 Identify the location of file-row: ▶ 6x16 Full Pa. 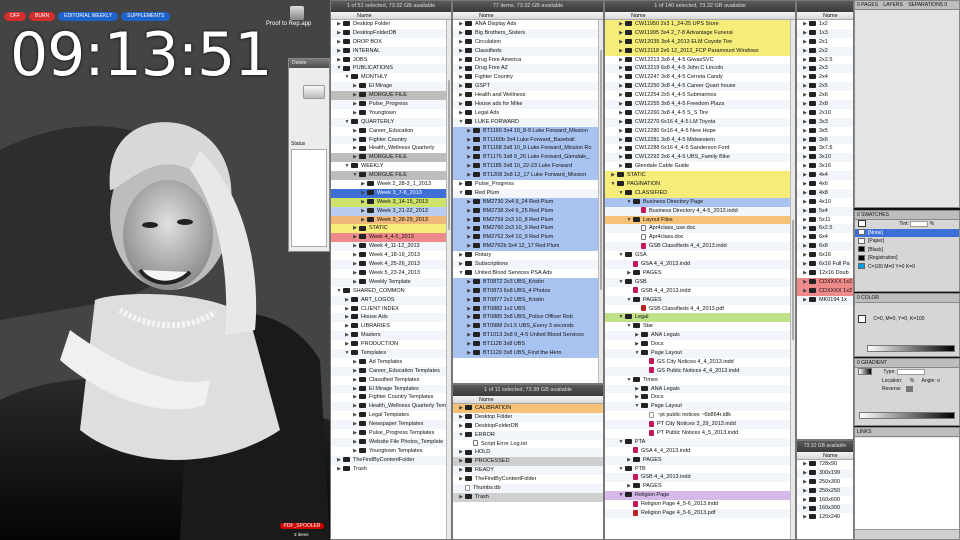
(825, 264).